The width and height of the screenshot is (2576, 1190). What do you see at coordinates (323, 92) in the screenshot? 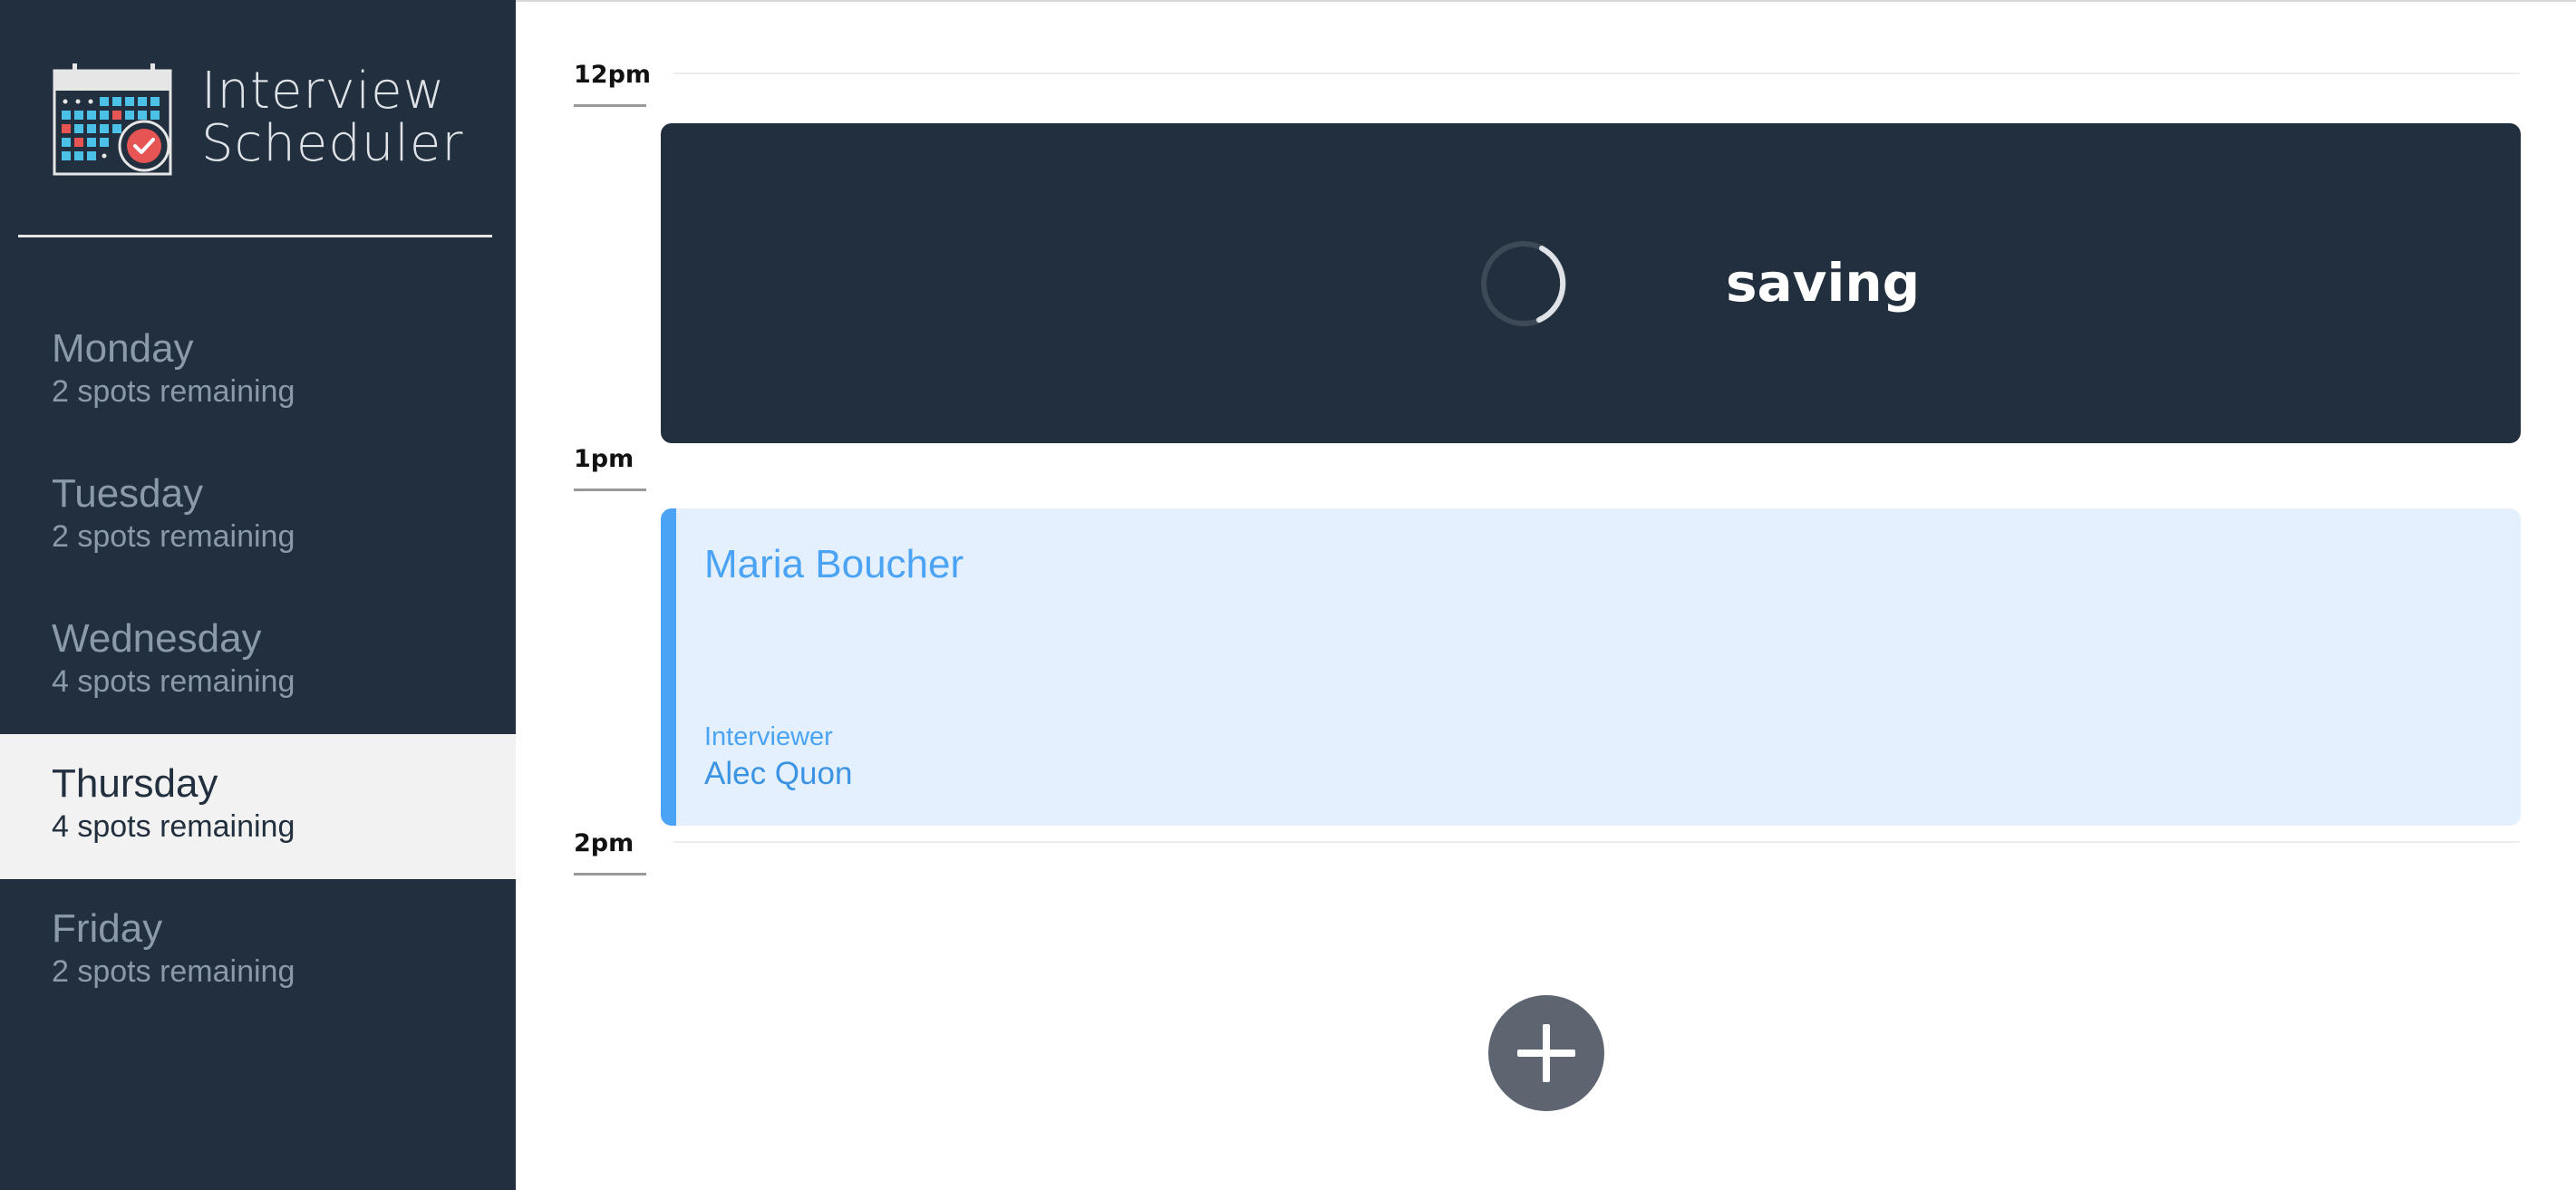
I see `app-title-line1: Interview` at bounding box center [323, 92].